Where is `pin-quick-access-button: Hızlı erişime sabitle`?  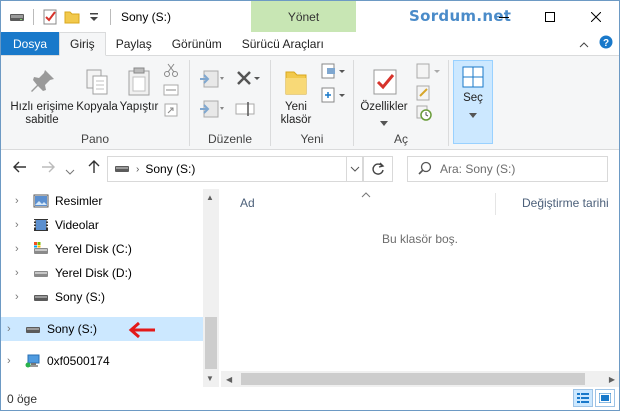 pin-quick-access-button: Hızlı erişime sabitle is located at coordinates (42, 96).